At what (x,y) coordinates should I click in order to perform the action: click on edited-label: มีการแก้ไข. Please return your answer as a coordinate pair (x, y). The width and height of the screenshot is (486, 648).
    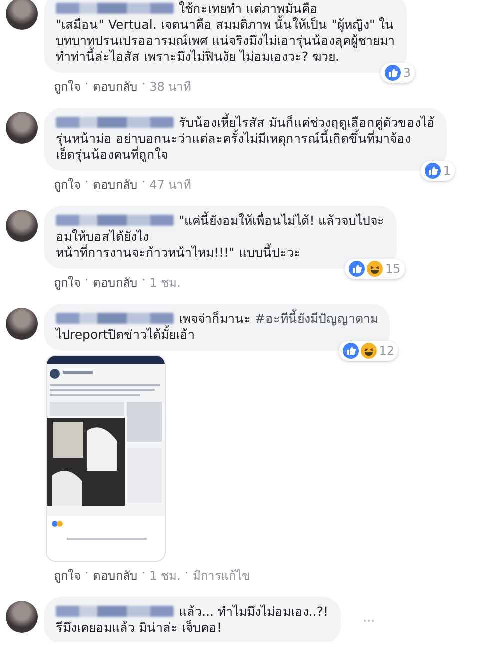
    Looking at the image, I should click on (221, 576).